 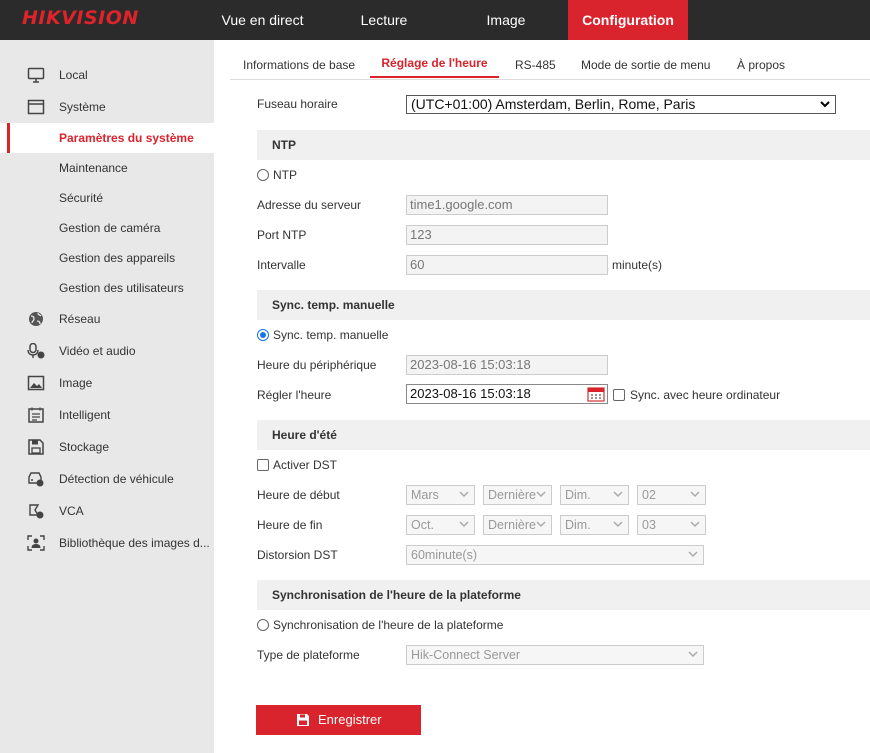 What do you see at coordinates (563, 145) in the screenshot?
I see `section-ntp: NTP` at bounding box center [563, 145].